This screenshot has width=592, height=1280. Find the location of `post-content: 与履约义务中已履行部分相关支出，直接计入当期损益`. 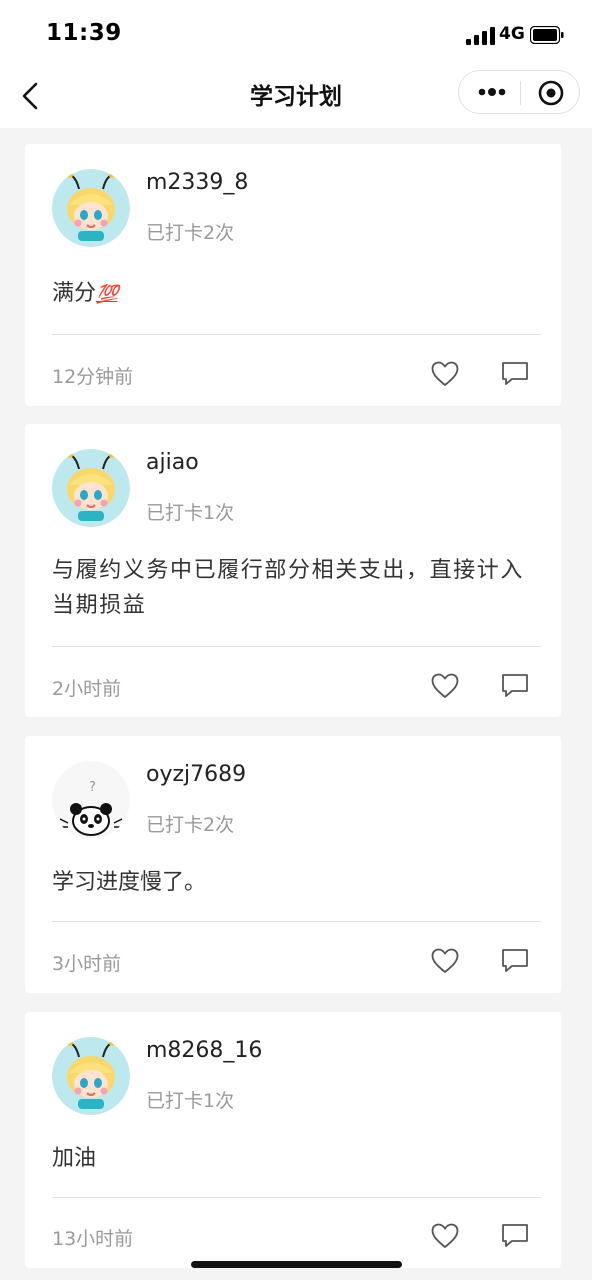

post-content: 与履约义务中已履行部分相关支出，直接计入当期损益 is located at coordinates (288, 588).